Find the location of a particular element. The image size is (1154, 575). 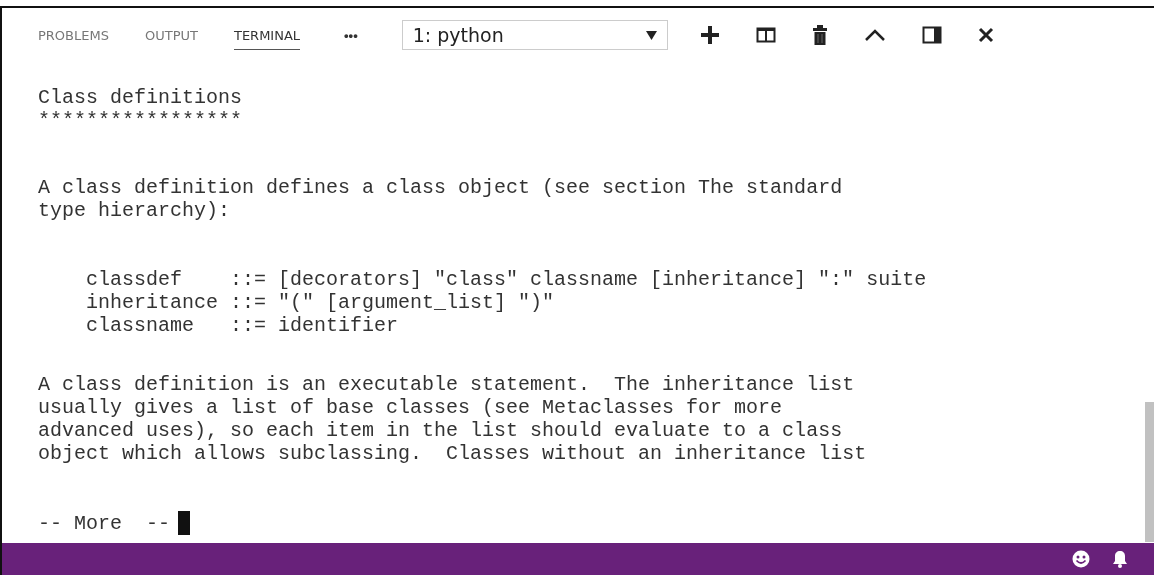

panel-tab: PROBLEMS is located at coordinates (73, 35).